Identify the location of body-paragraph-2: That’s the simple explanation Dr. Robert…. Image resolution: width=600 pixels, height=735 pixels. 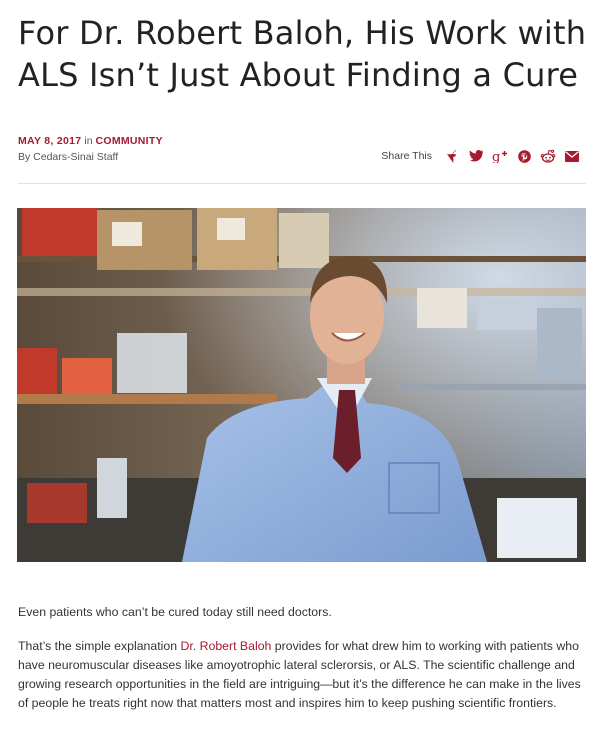
(303, 675).